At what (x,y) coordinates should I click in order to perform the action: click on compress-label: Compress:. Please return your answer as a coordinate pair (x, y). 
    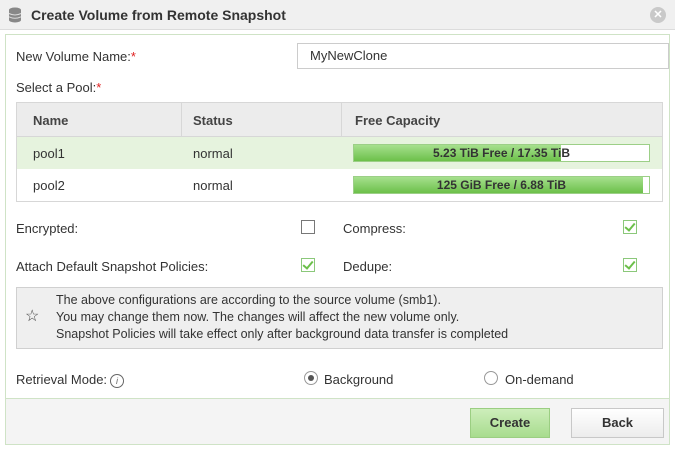
    Looking at the image, I should click on (374, 228).